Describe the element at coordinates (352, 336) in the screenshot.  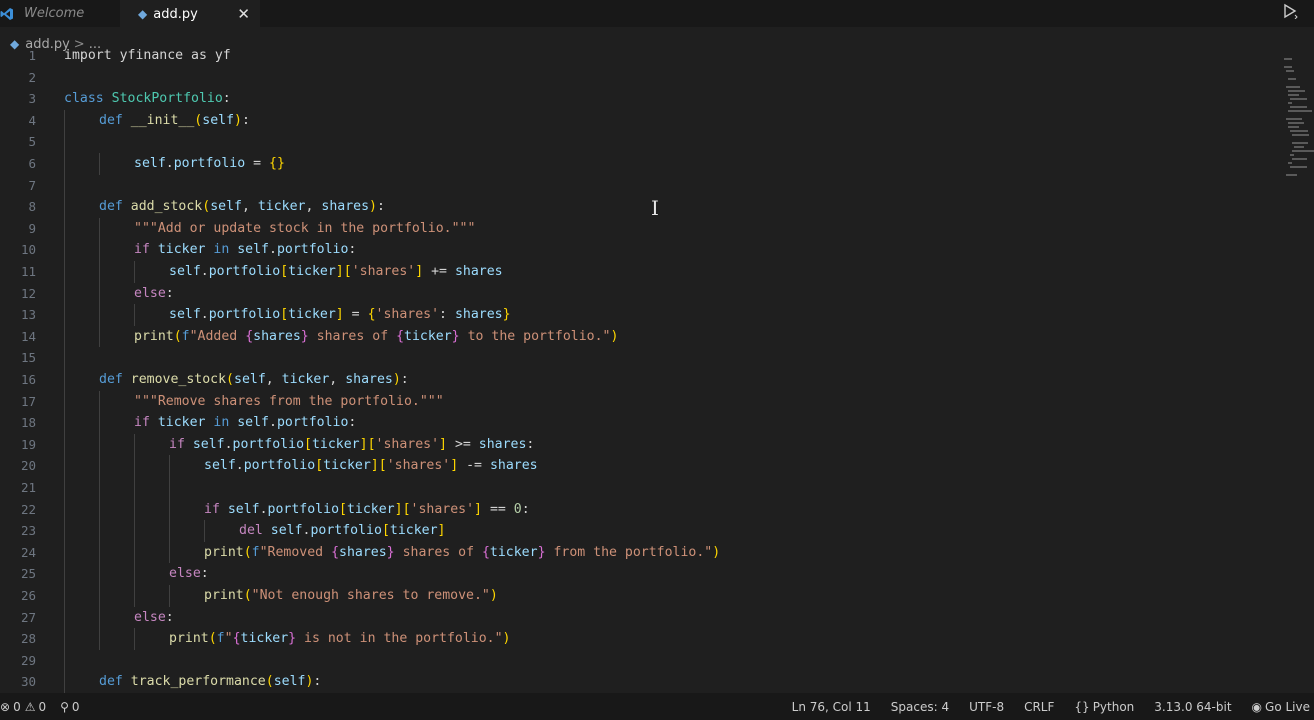
I see `code-token: shares of` at that location.